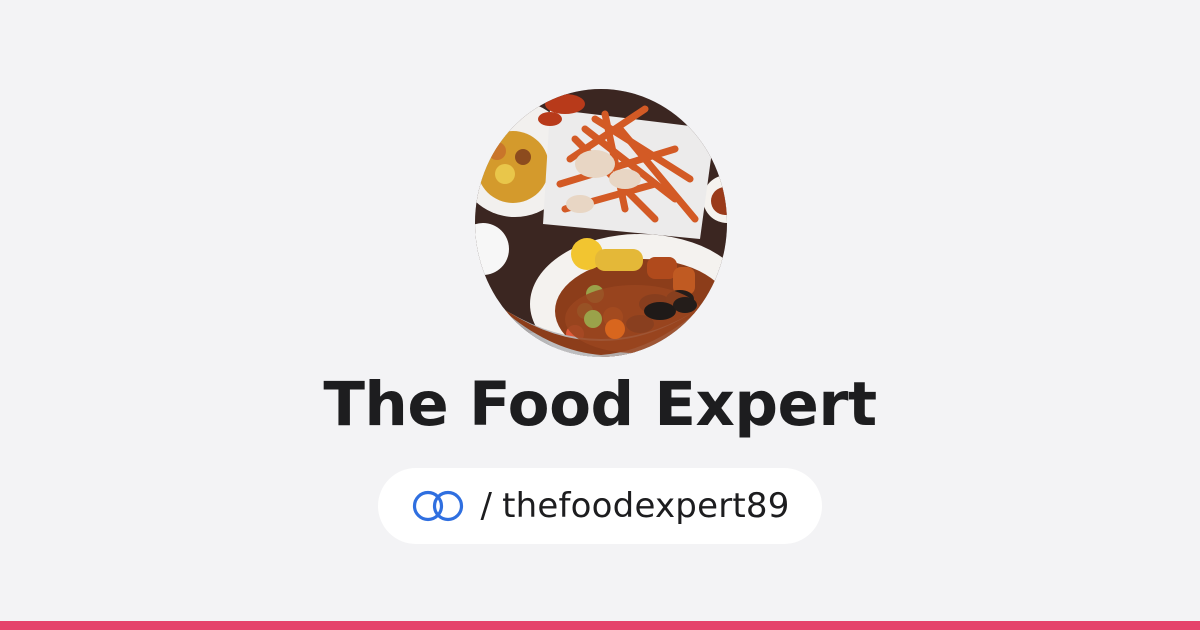 The height and width of the screenshot is (630, 1200). I want to click on profile-handle-link: / thefoodexpert89, so click(600, 506).